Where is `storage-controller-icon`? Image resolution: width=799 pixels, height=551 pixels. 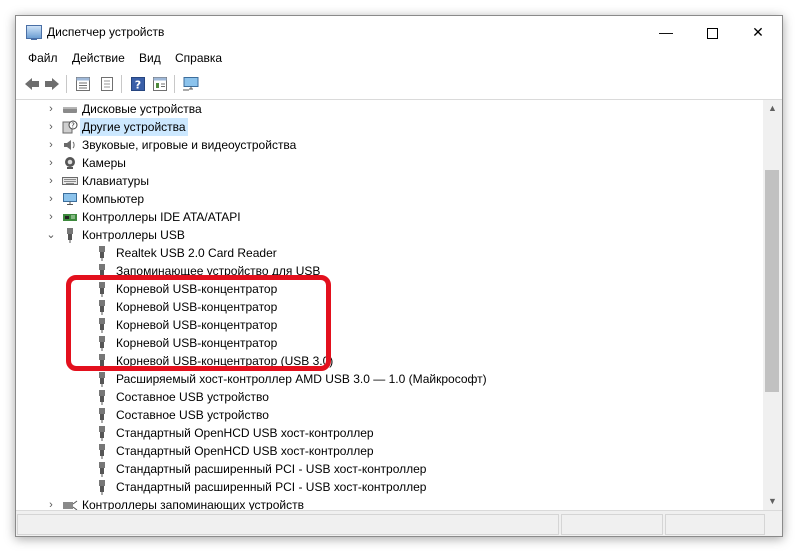
storage-controller-icon is located at coordinates (70, 505).